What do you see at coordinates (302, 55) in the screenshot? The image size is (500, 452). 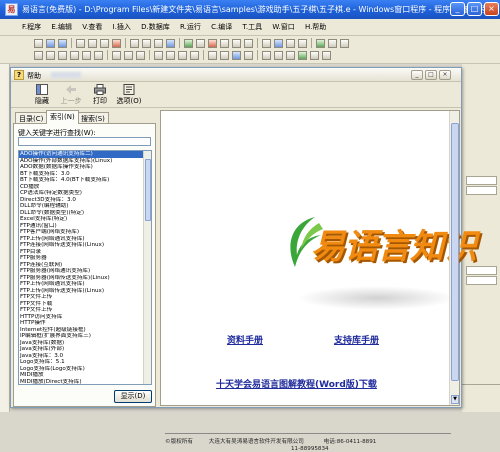 I see `preview-icon` at bounding box center [302, 55].